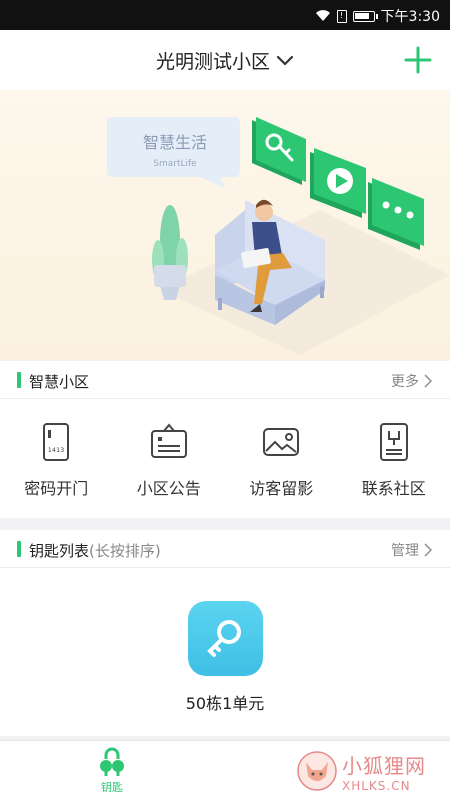 This screenshot has height=800, width=450. I want to click on manage-link: 管理, so click(411, 550).